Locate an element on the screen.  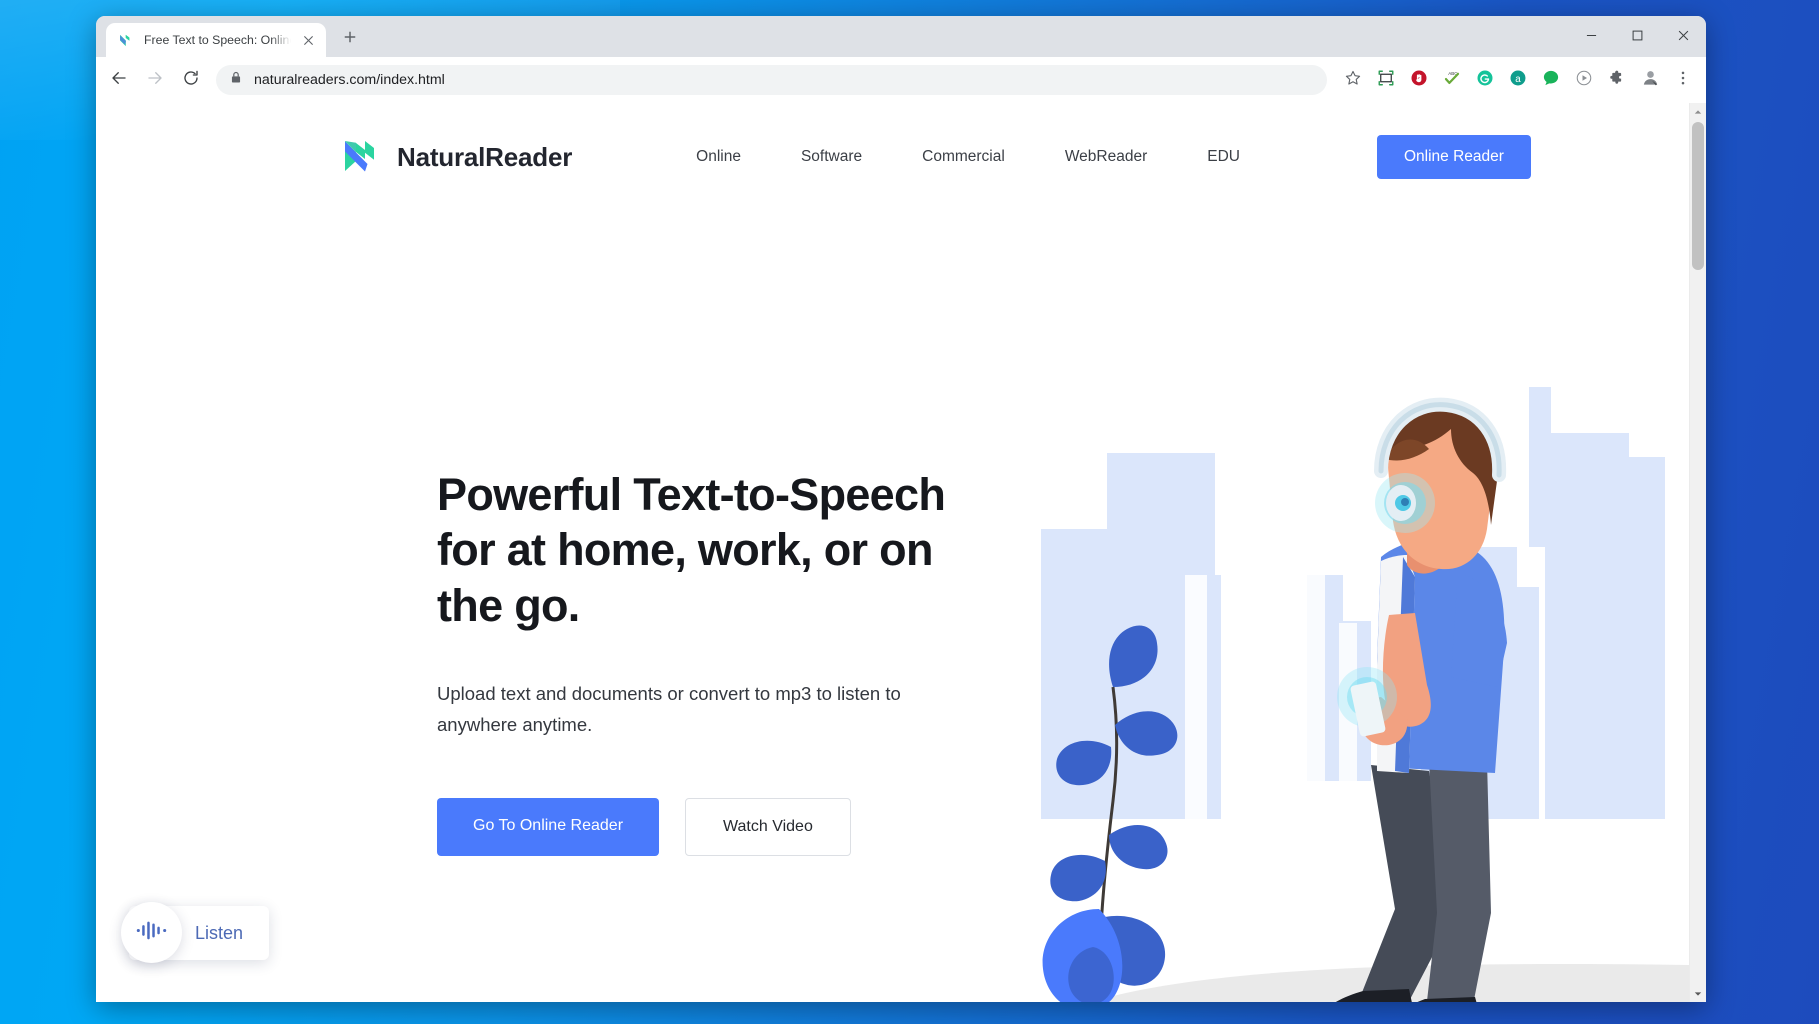
chrome-menu-icon is located at coordinates (1683, 80).